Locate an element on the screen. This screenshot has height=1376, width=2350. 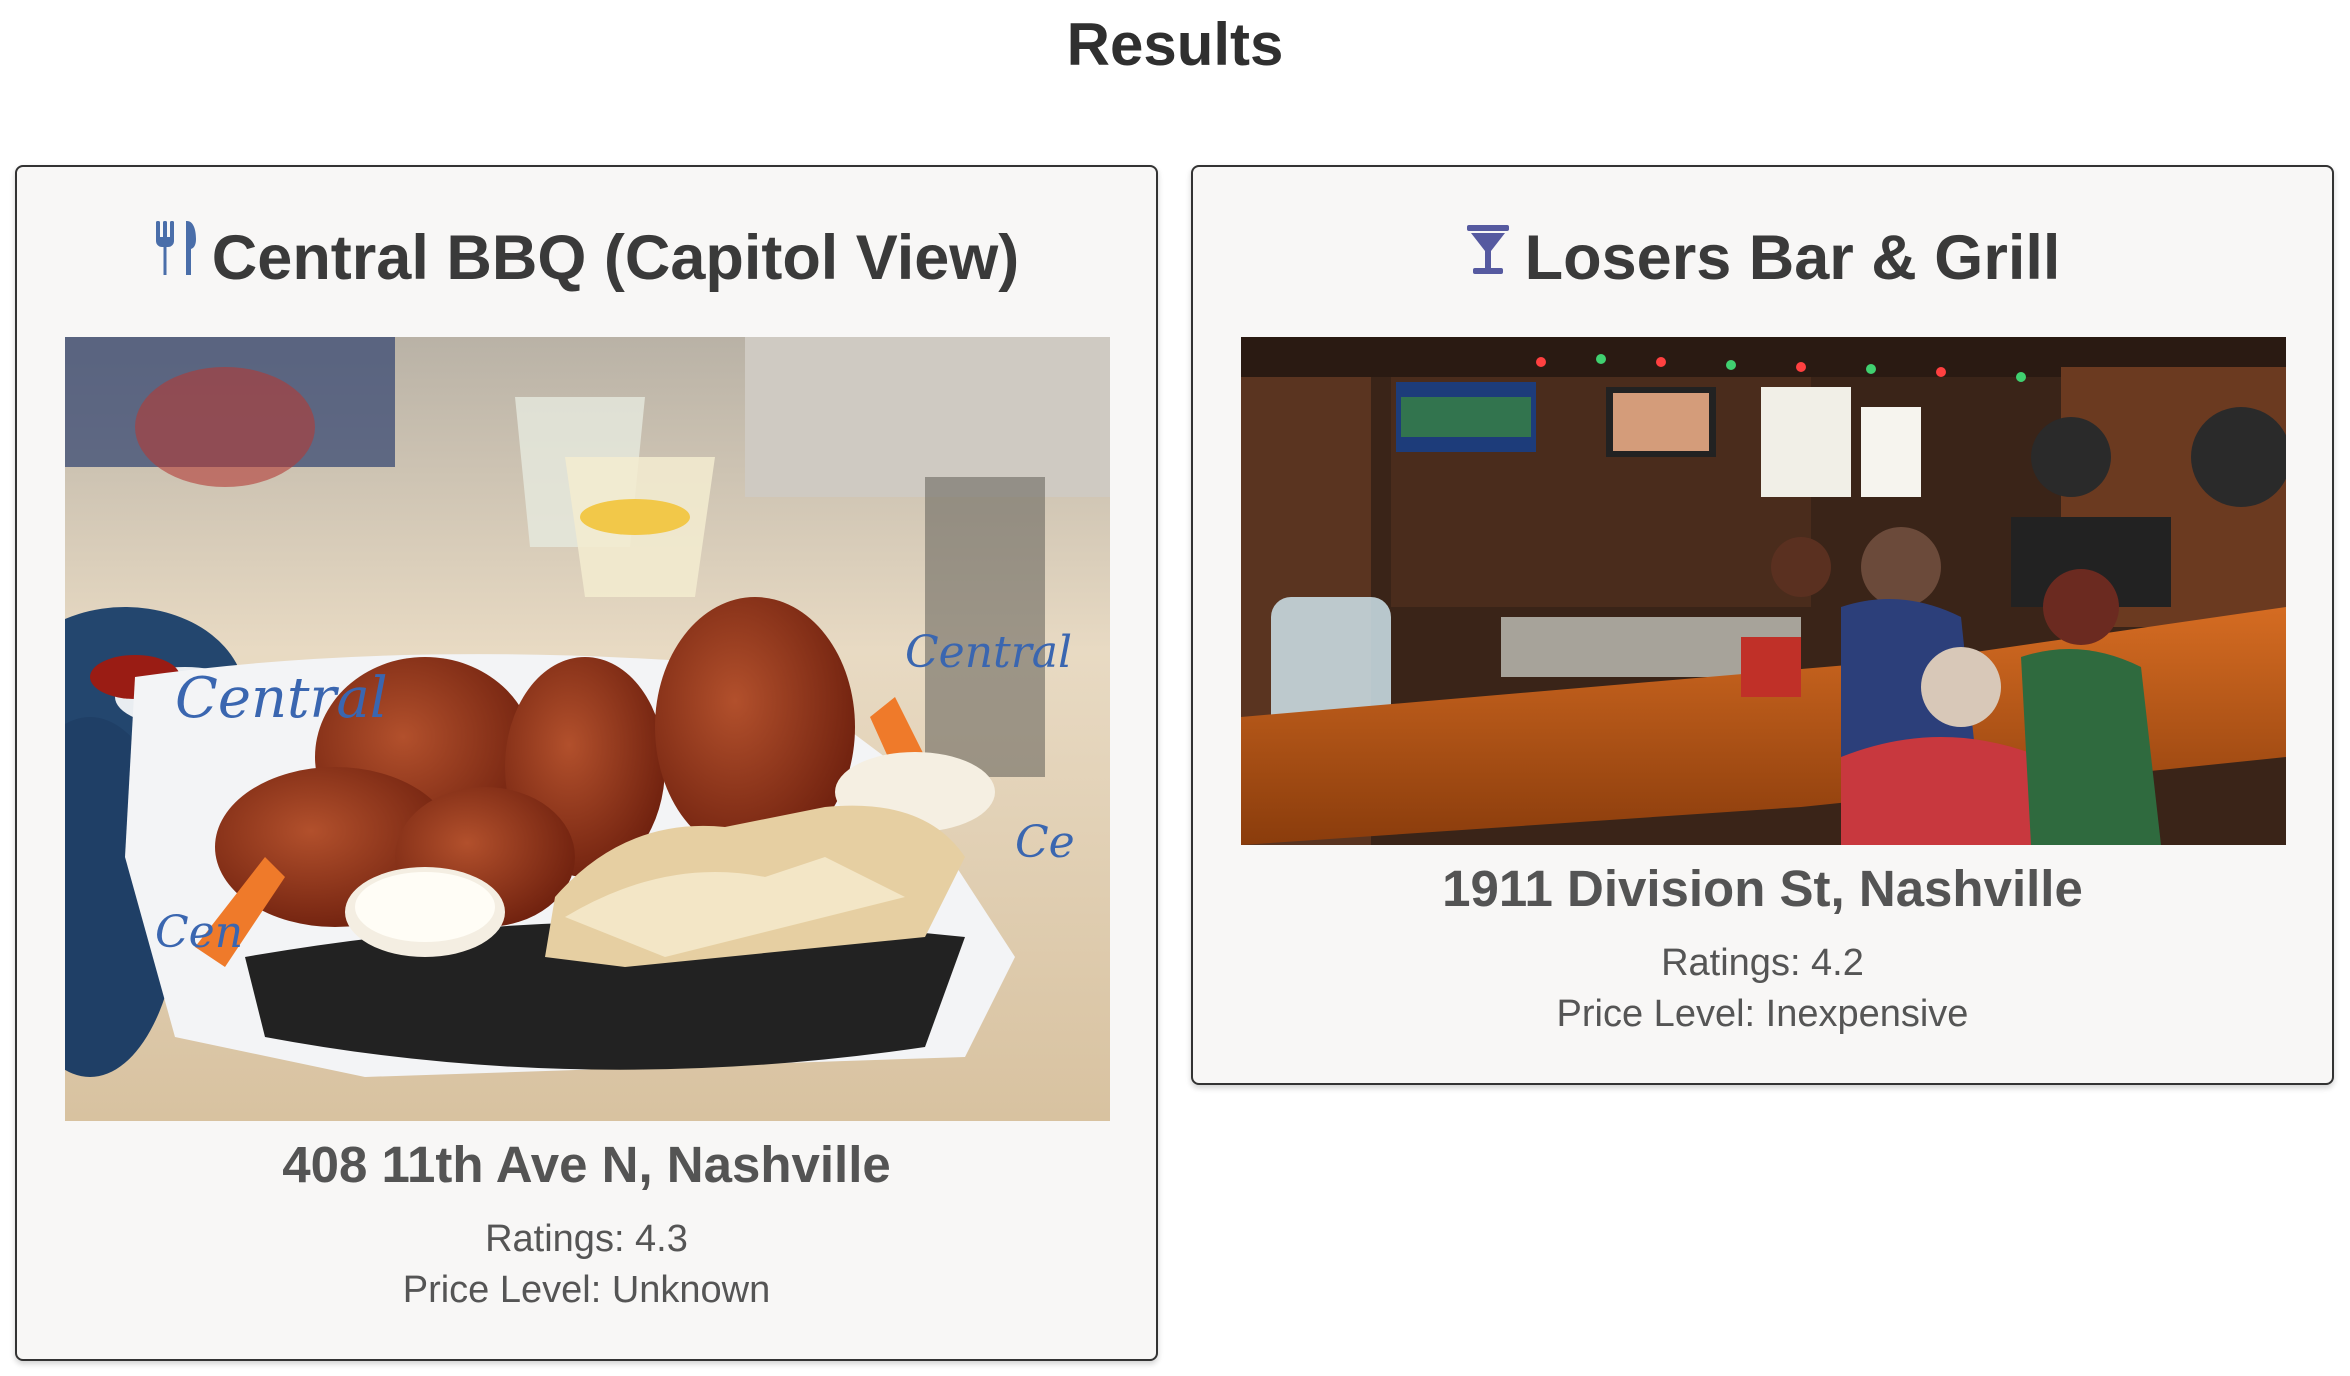
card-title-text: Central BBQ (Capitol View) is located at coordinates (615, 258).